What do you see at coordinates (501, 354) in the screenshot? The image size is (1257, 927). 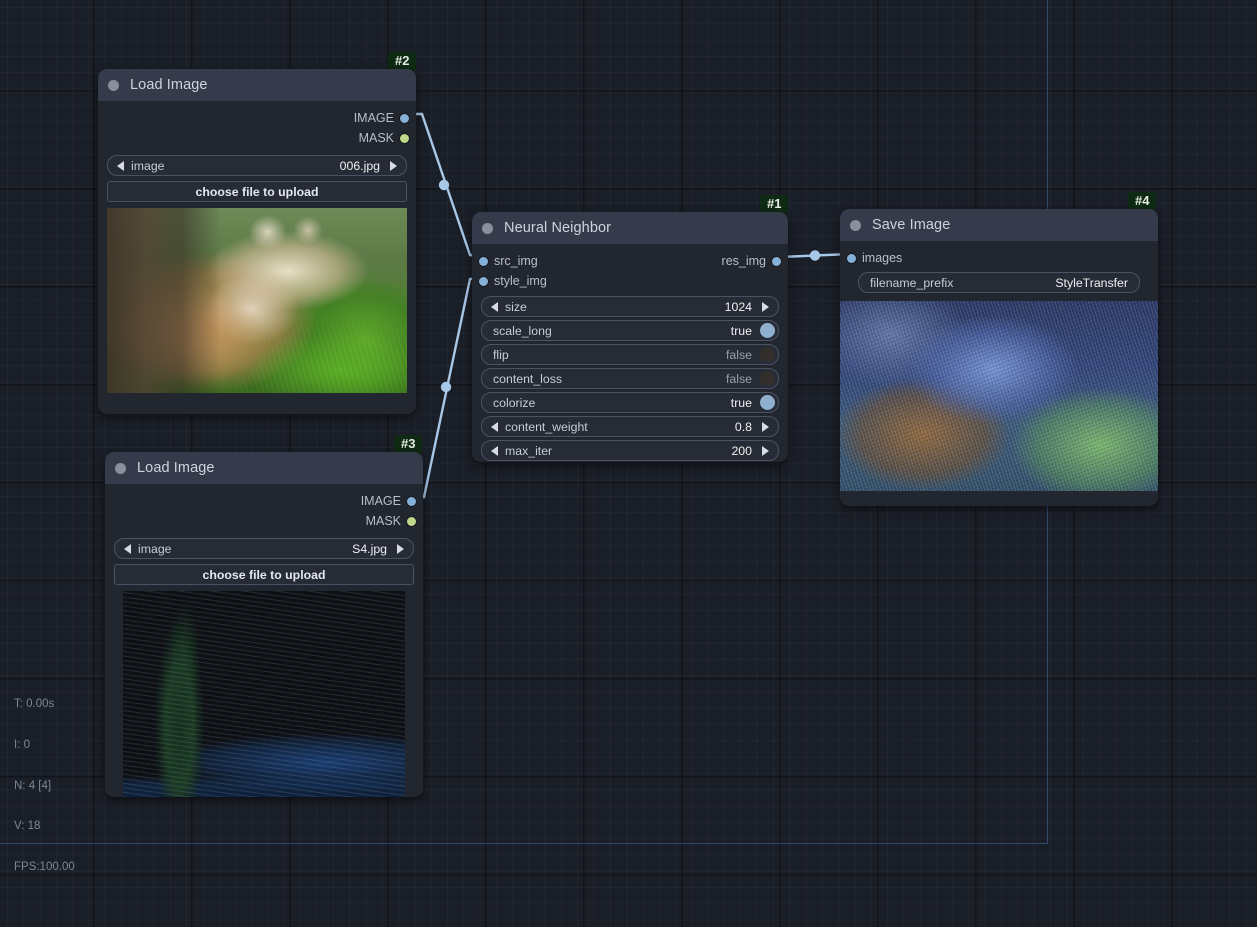 I see `widget-label: flip` at bounding box center [501, 354].